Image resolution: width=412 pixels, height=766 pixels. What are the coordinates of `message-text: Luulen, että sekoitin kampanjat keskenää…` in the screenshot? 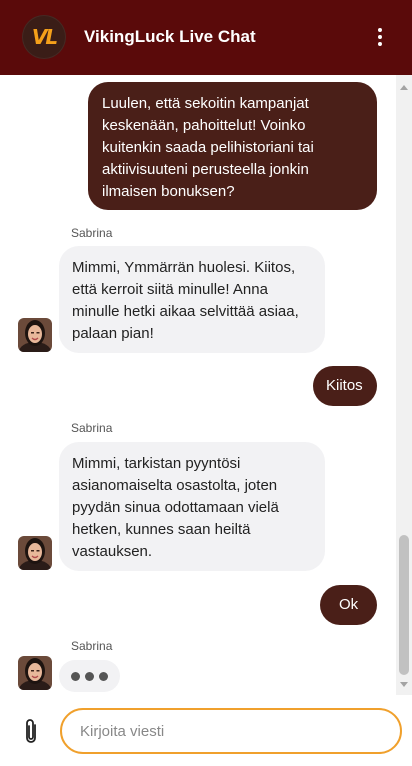 It's located at (208, 147).